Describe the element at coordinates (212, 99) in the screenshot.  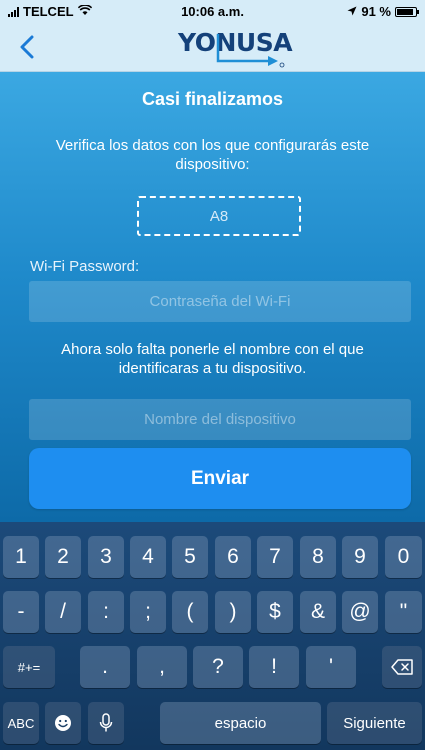
I see `page-title: Casi finalizamos` at that location.